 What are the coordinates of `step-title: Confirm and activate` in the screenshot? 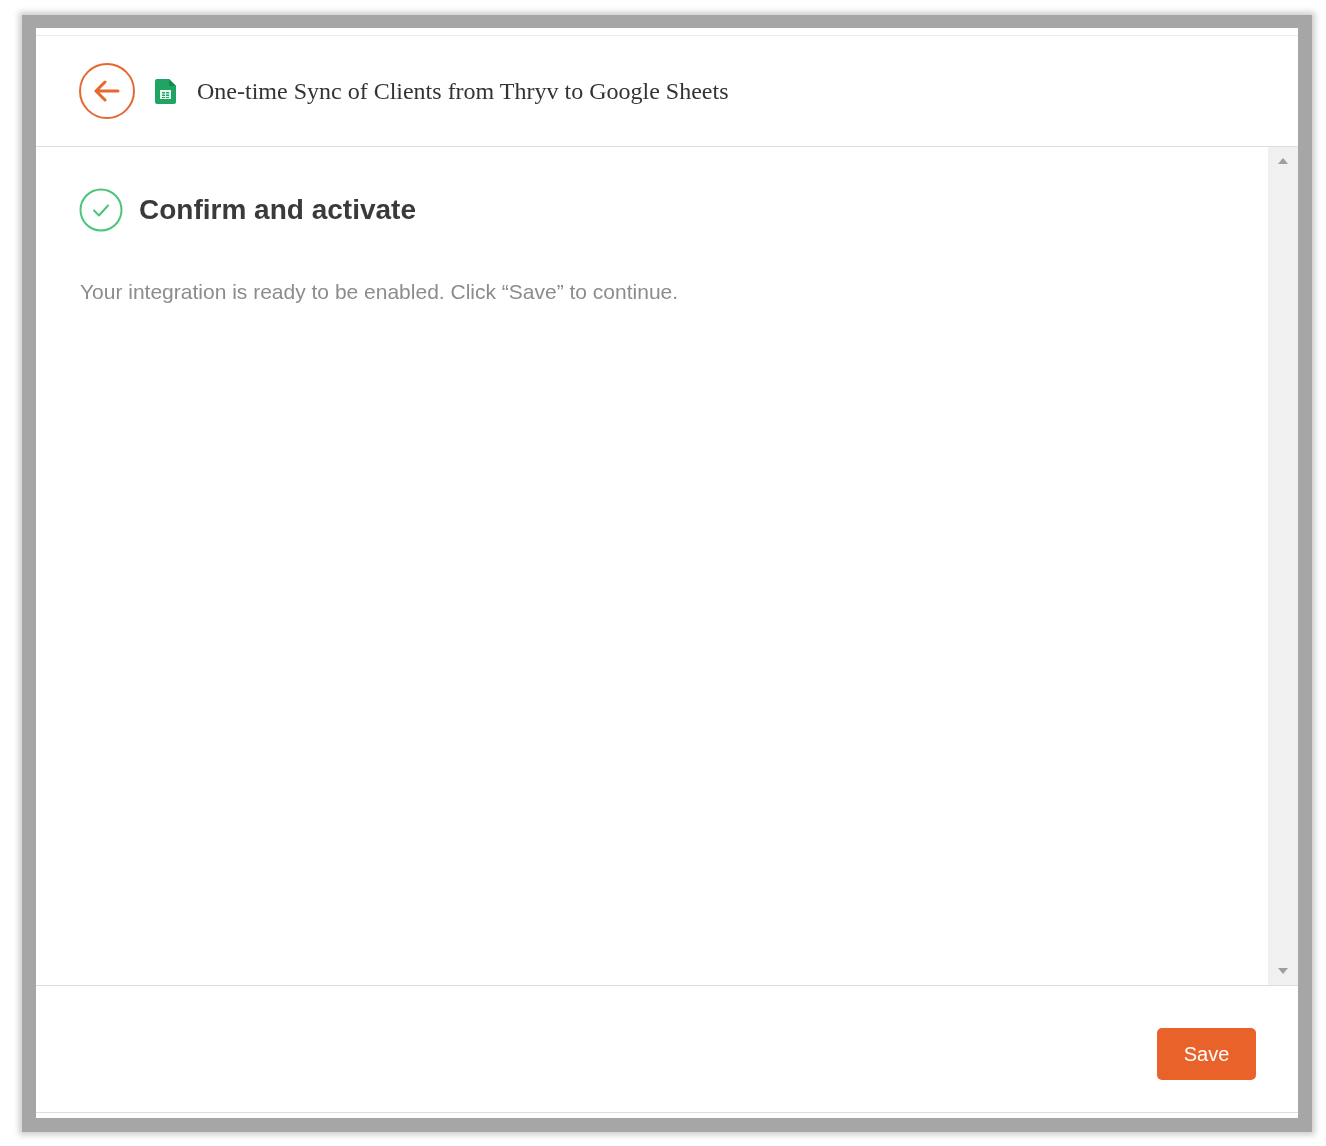 It's located at (277, 210).